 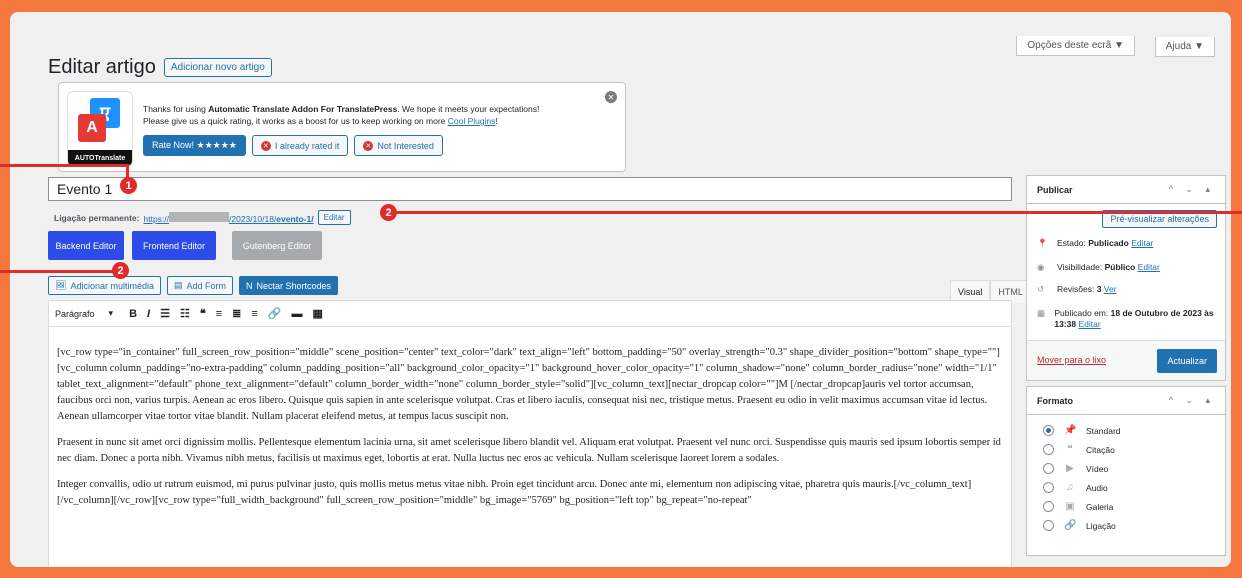 What do you see at coordinates (1187, 361) in the screenshot?
I see `update-button: Actualizar` at bounding box center [1187, 361].